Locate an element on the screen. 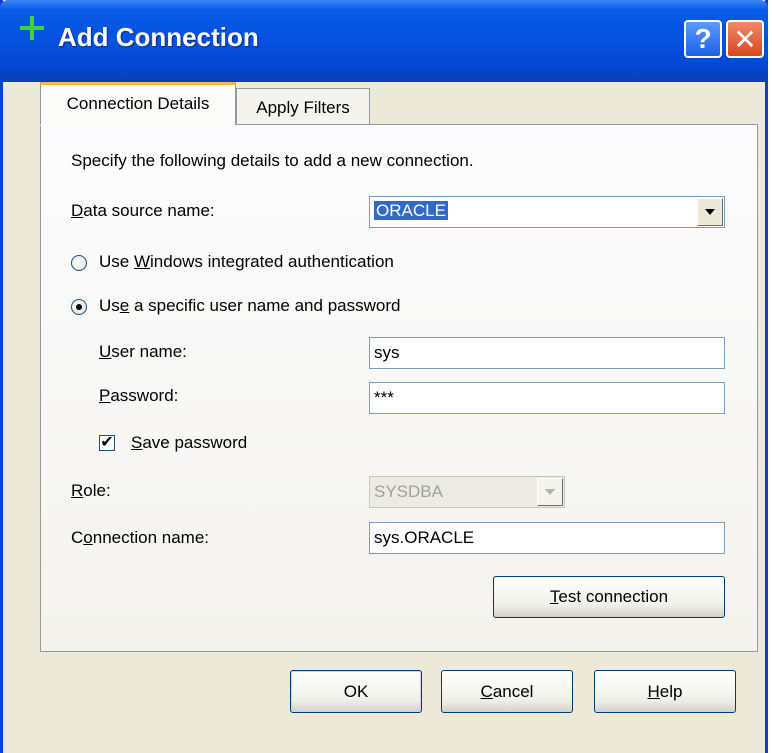 This screenshot has width=772, height=753. tab-label: Apply Filters is located at coordinates (303, 107).